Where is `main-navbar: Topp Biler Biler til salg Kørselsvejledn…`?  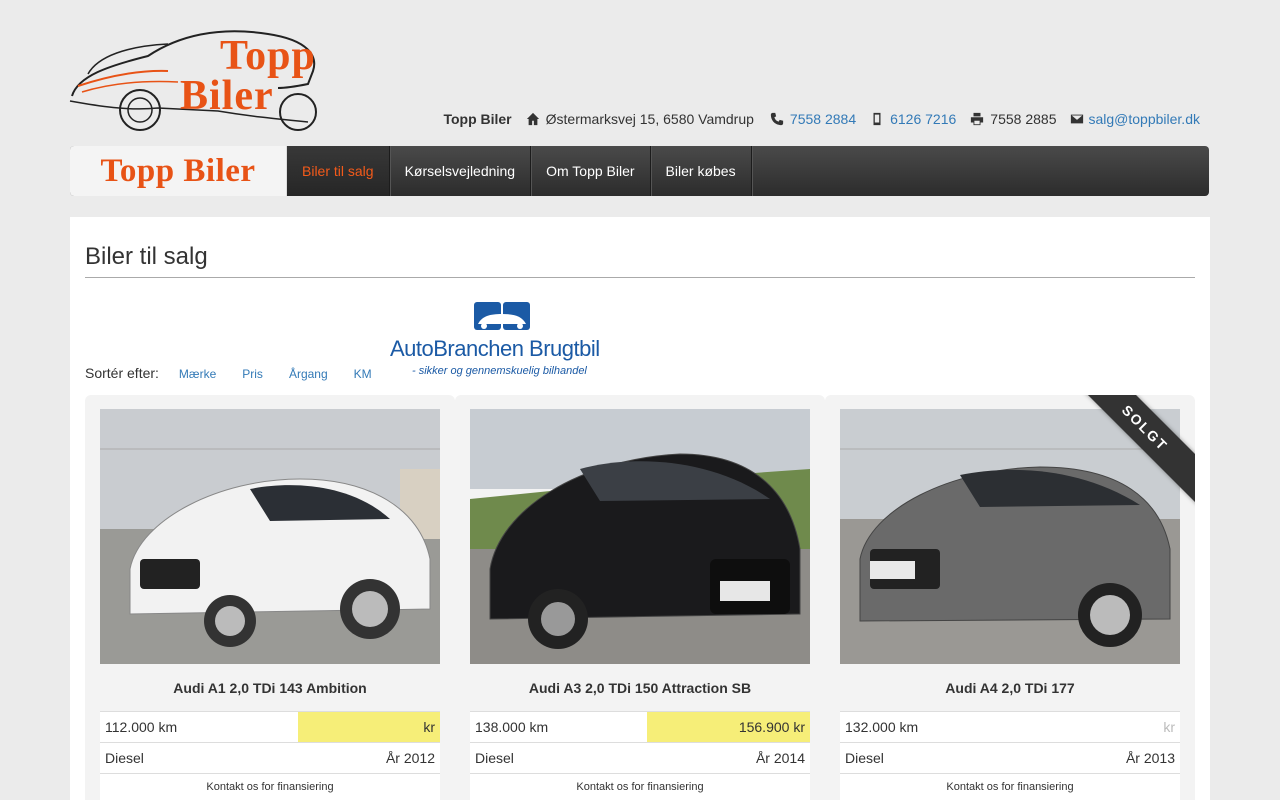
main-navbar: Topp Biler Biler til salg Kørselsvejledn… is located at coordinates (639, 171).